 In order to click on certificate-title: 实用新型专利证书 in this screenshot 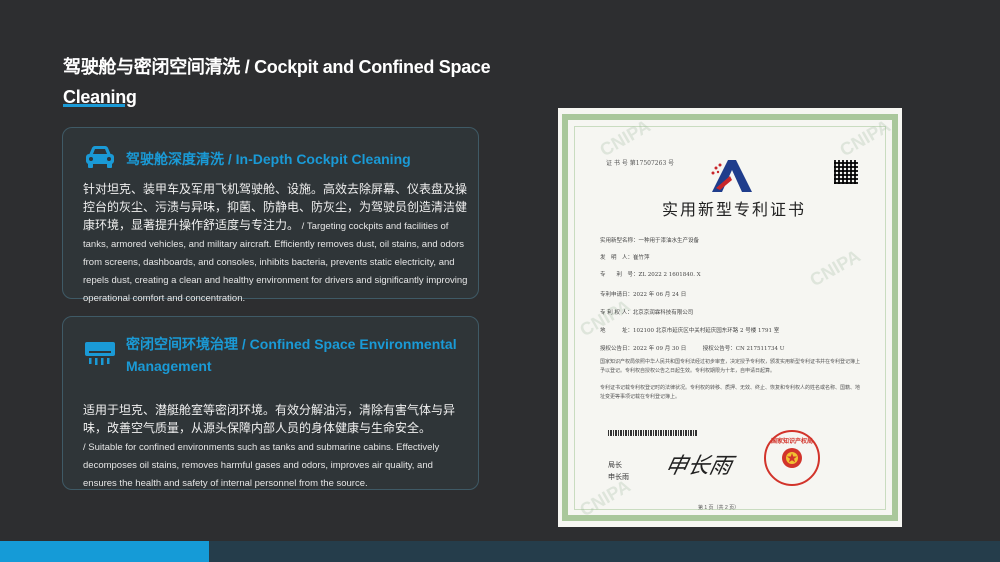, I will do `click(733, 209)`.